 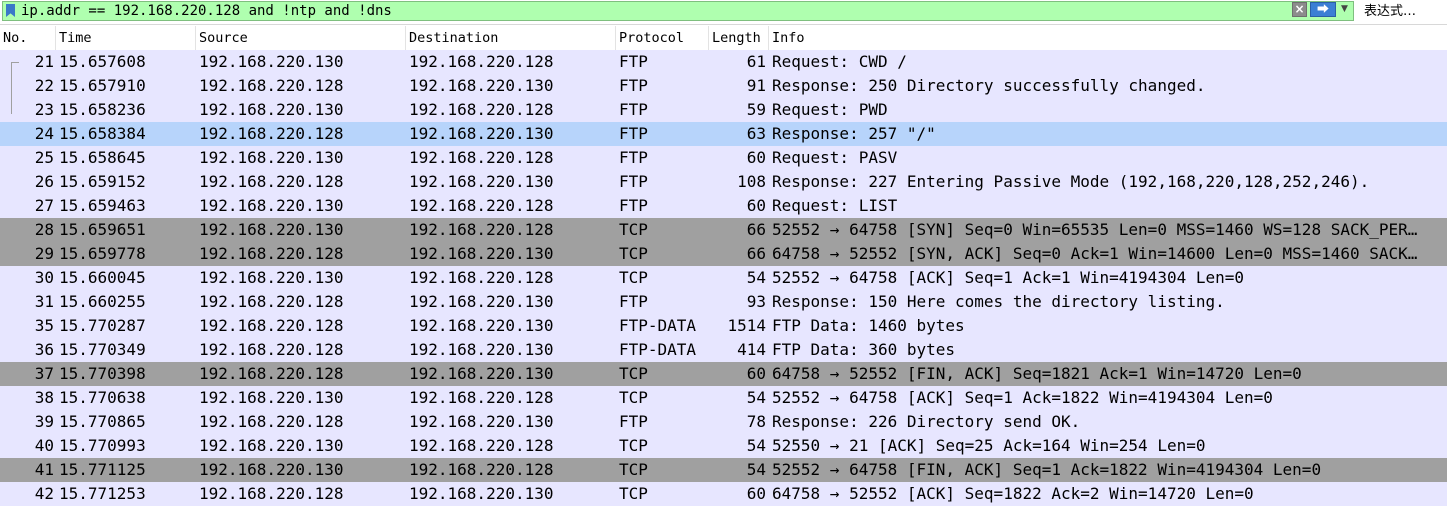 I want to click on packet-info: FTP Data: 360 bytes, so click(x=864, y=349).